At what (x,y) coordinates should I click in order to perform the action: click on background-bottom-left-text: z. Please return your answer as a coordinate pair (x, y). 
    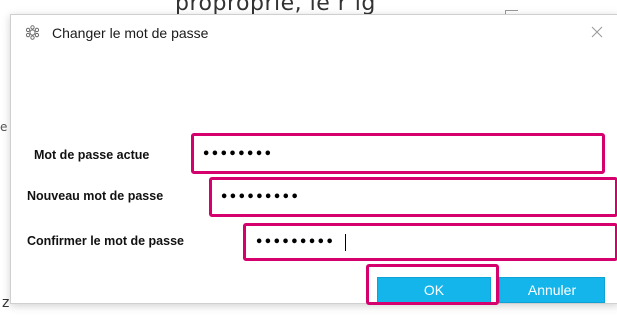
    Looking at the image, I should click on (6, 303).